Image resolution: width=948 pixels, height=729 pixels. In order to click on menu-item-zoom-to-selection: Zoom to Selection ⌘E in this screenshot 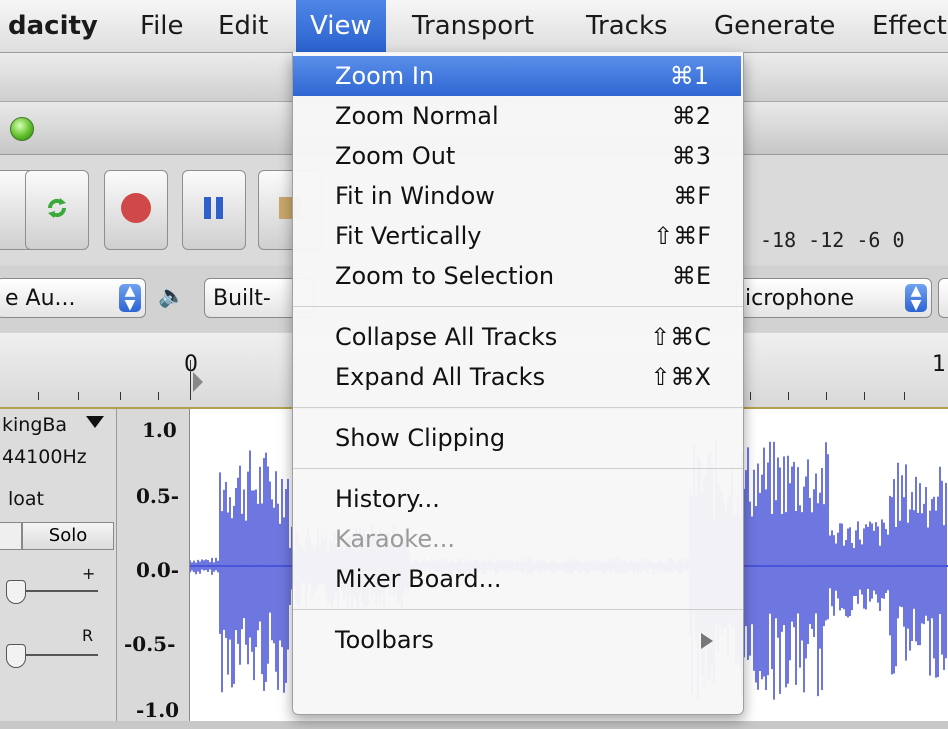, I will do `click(518, 276)`.